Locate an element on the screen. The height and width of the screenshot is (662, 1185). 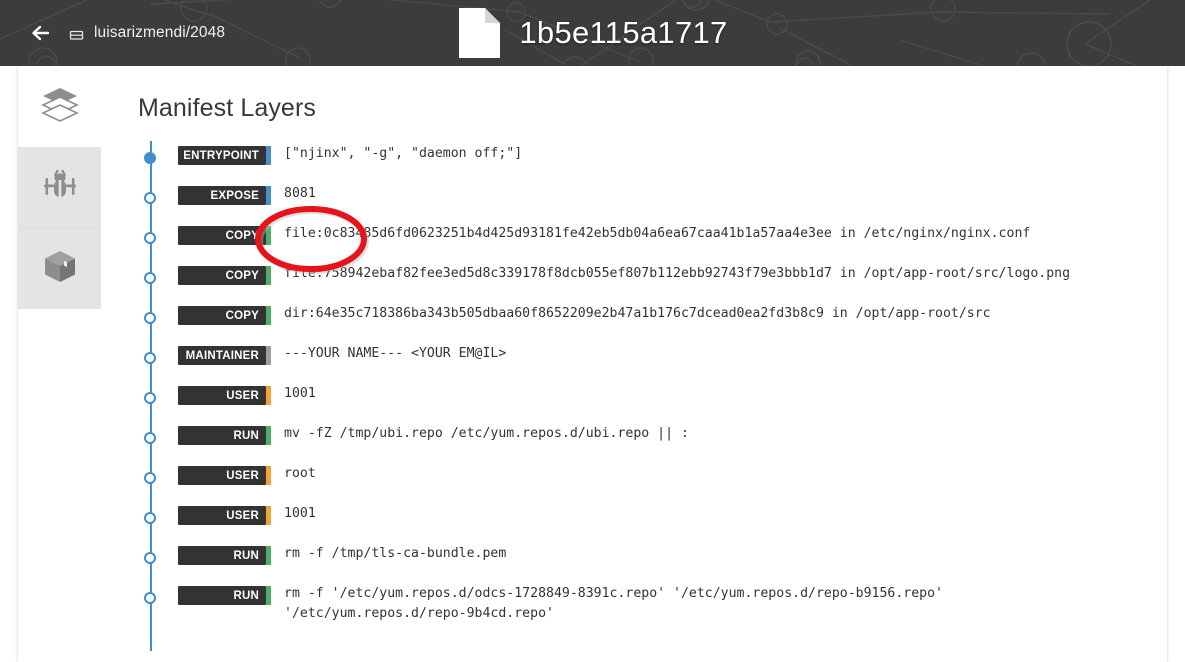
lock-icon is located at coordinates (76, 33).